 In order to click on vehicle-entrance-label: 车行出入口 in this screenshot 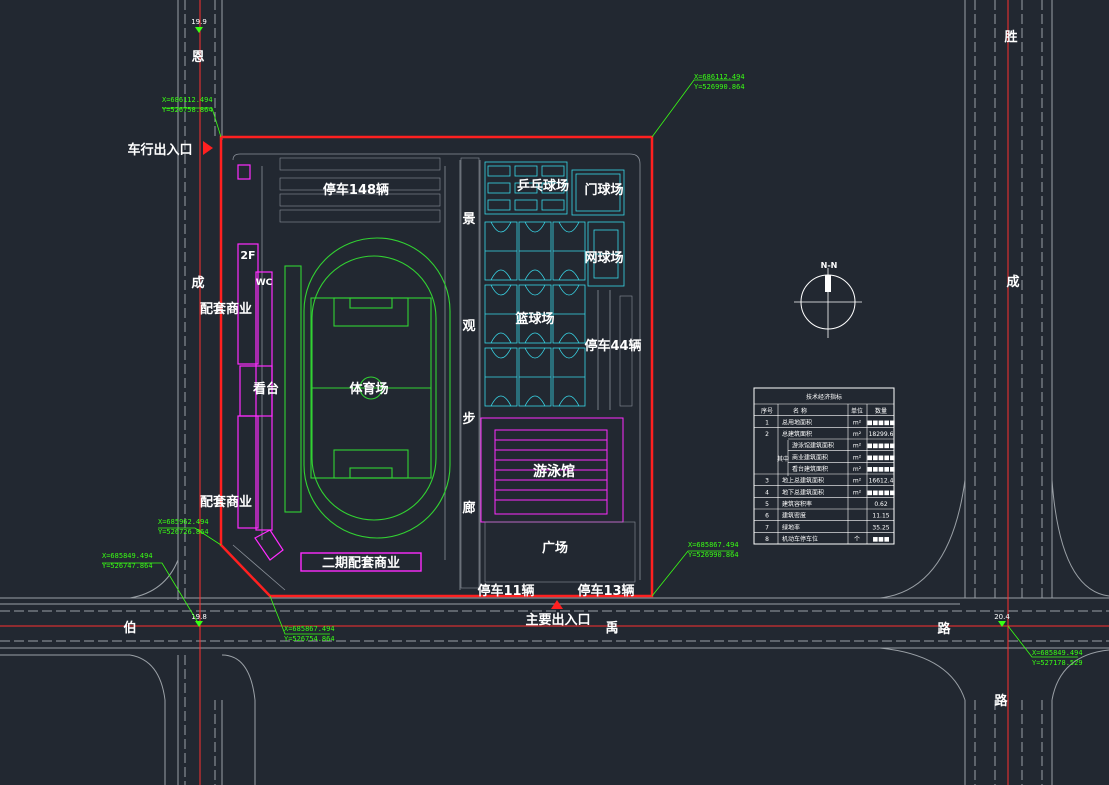, I will do `click(159, 150)`.